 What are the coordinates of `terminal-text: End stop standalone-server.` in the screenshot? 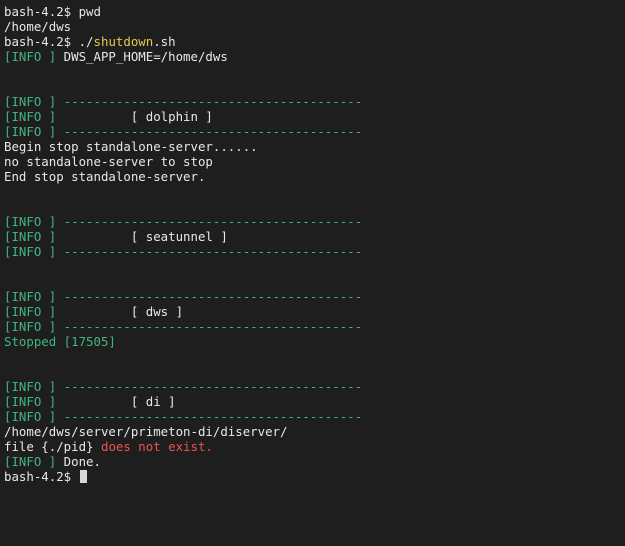 It's located at (105, 176).